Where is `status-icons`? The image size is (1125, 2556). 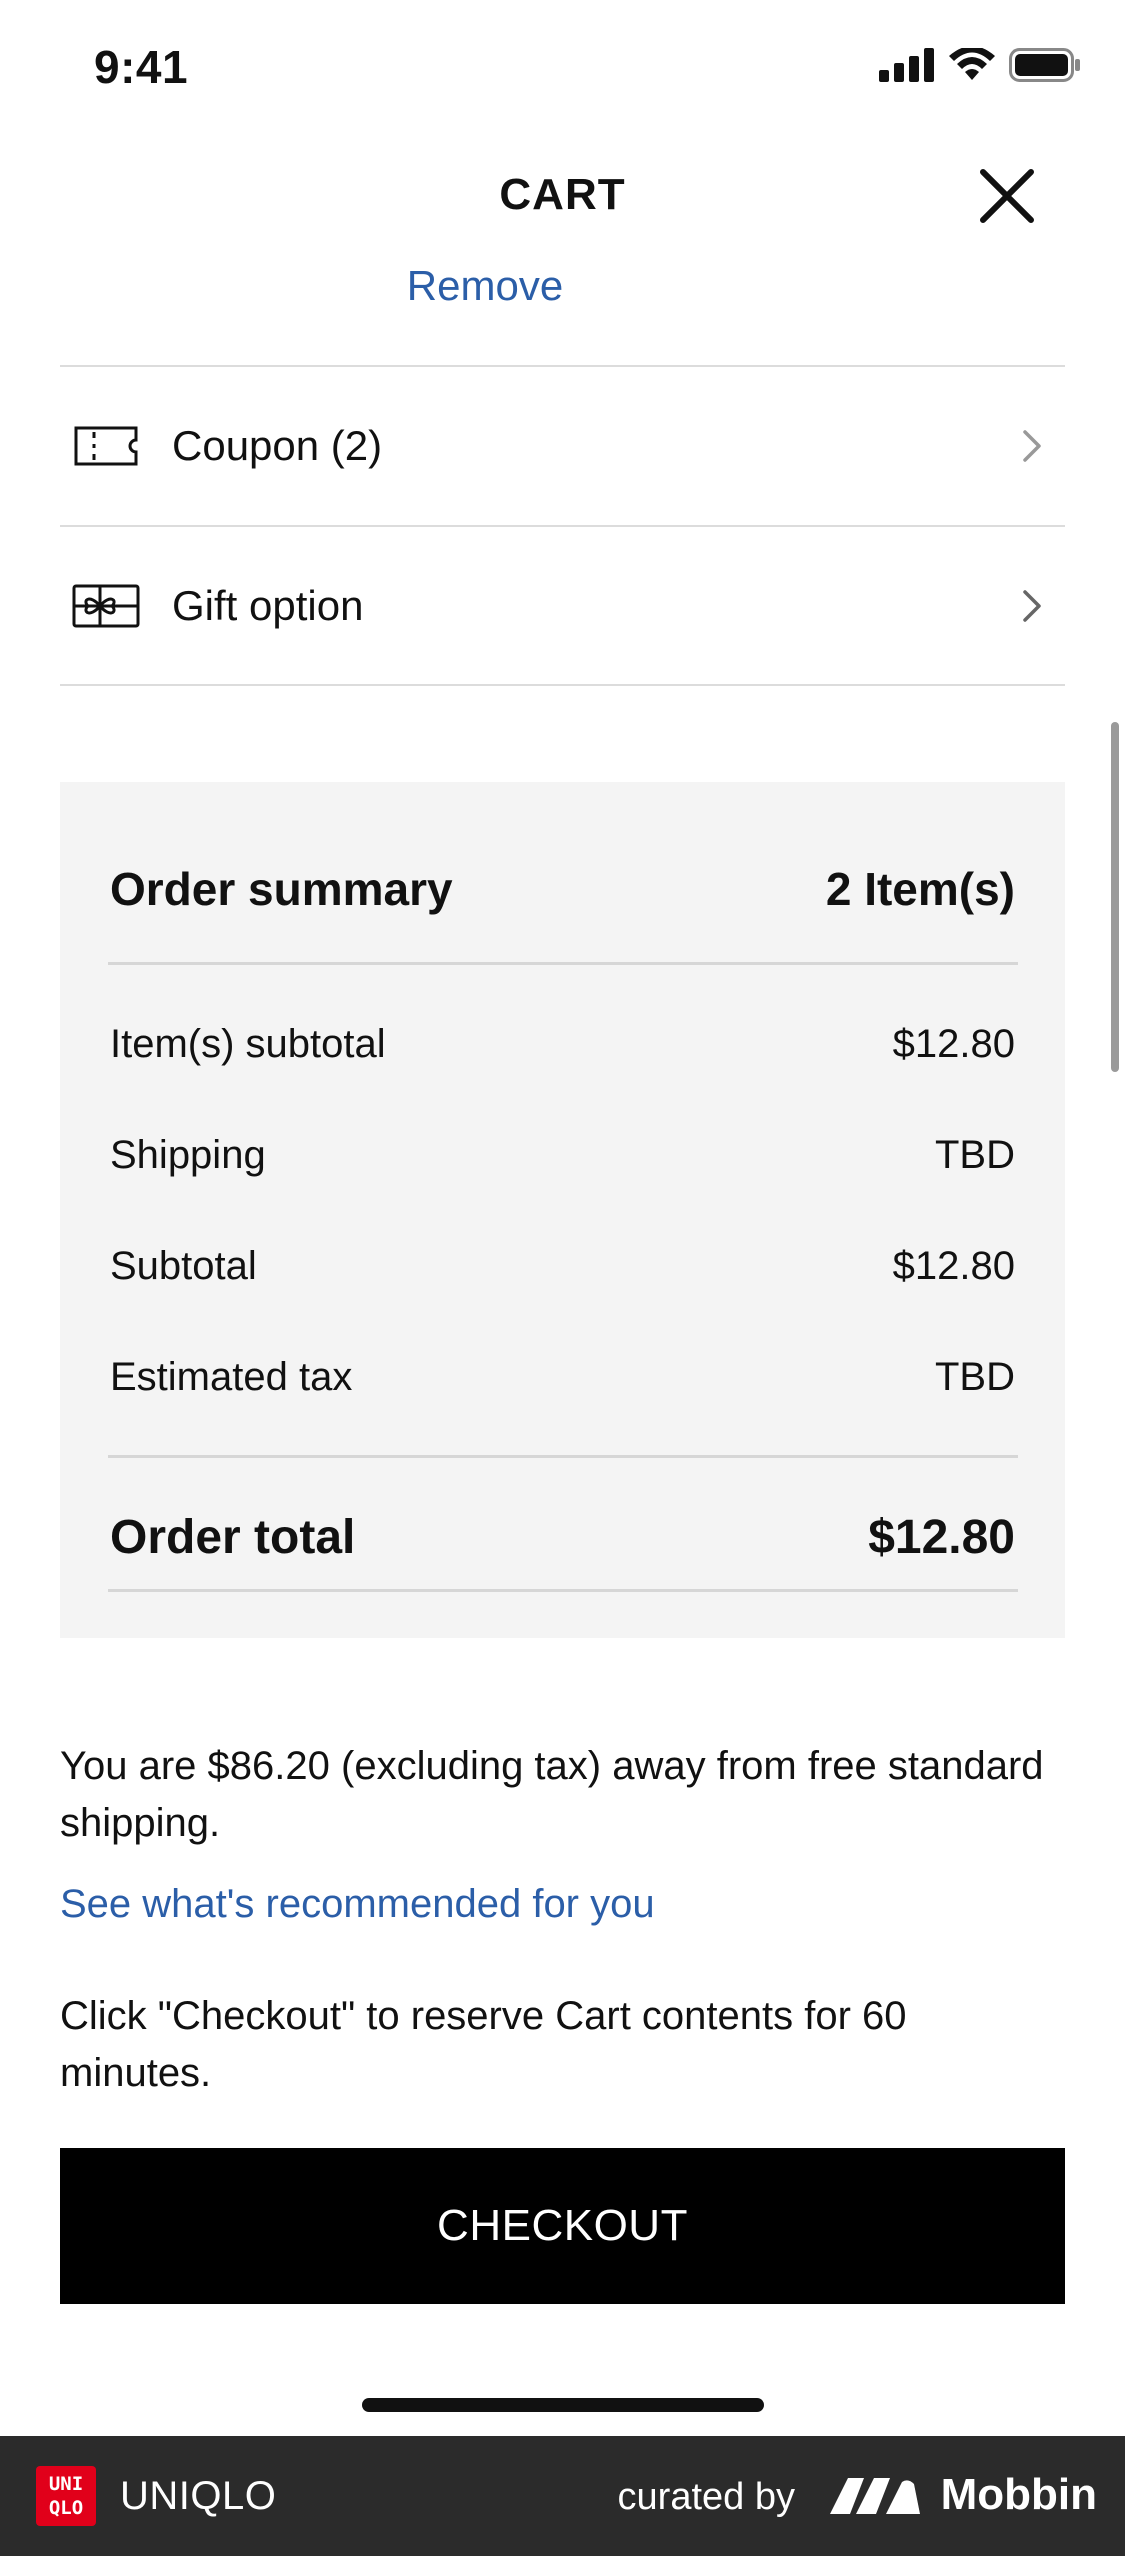 status-icons is located at coordinates (980, 65).